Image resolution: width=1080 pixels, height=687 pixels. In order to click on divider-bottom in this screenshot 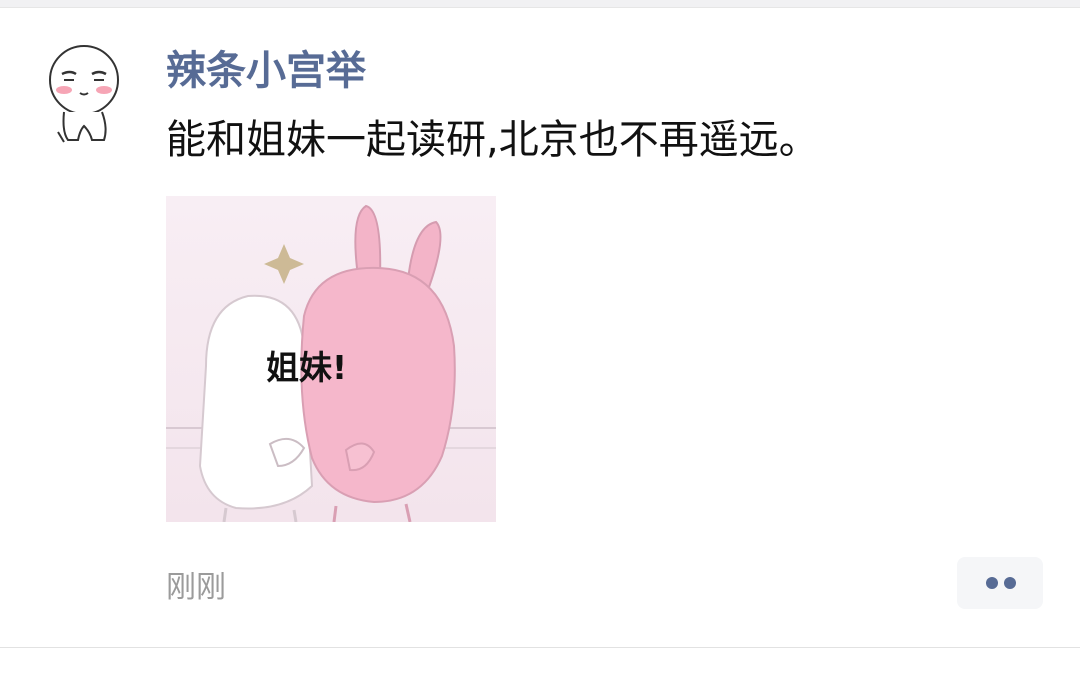, I will do `click(540, 667)`.